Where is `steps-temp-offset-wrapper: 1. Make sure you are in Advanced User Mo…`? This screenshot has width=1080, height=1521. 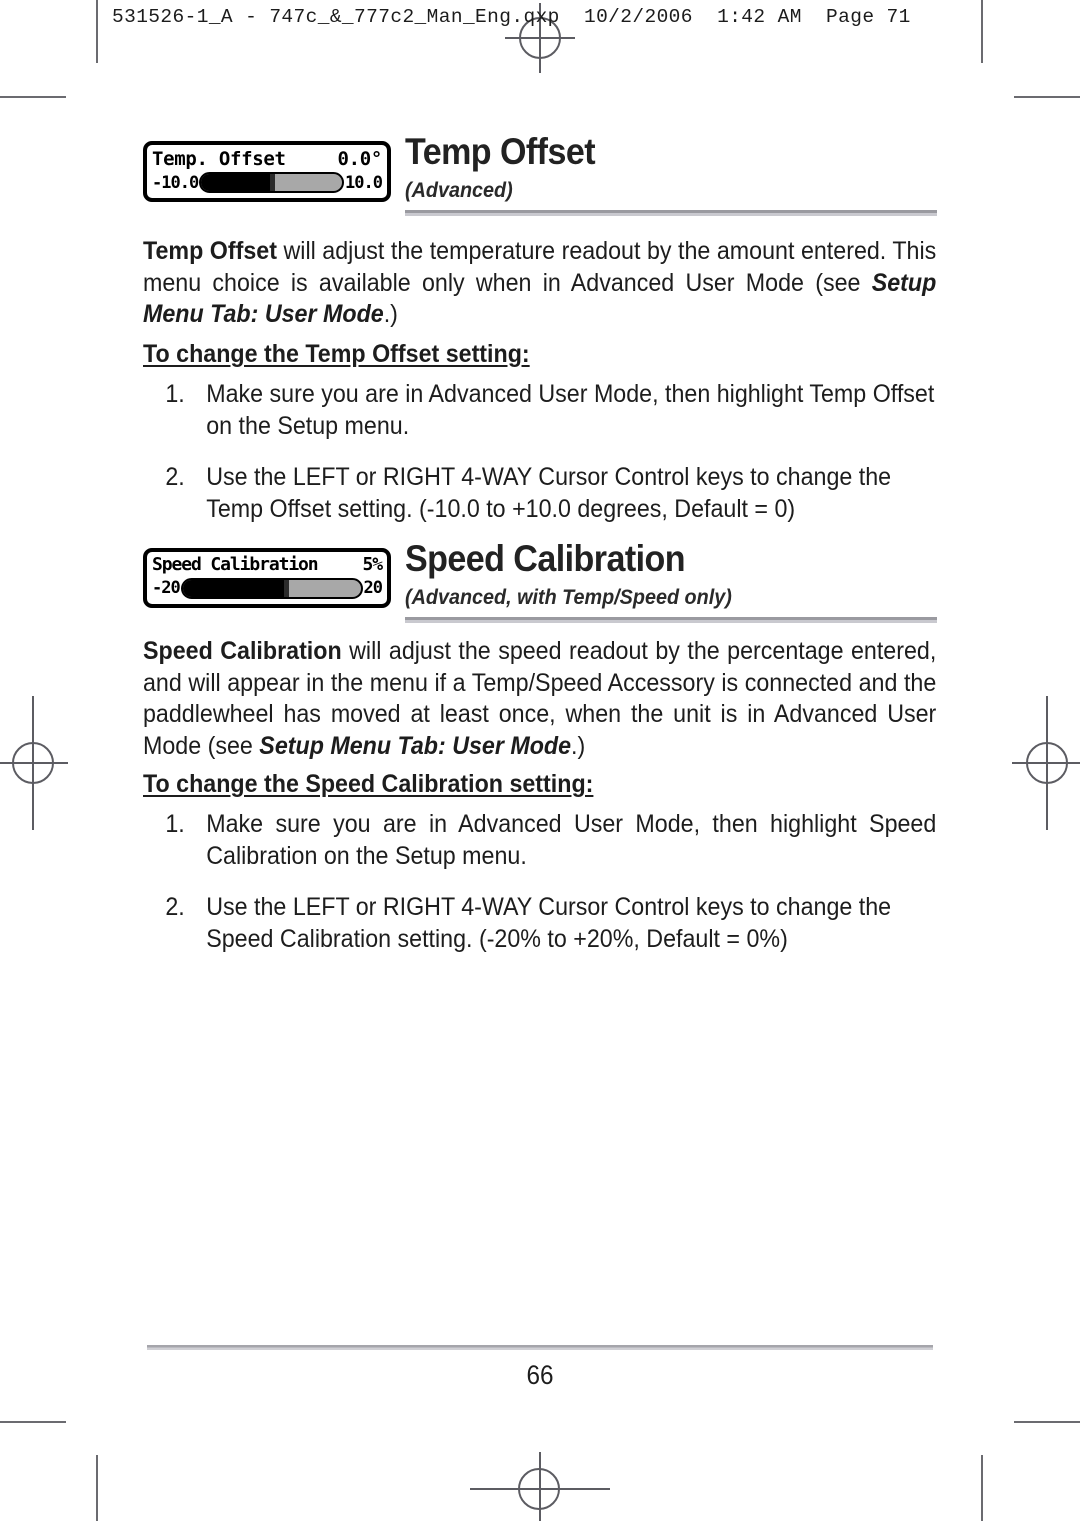 steps-temp-offset-wrapper: 1. Make sure you are in Advanced User Mo… is located at coordinates (540, 452).